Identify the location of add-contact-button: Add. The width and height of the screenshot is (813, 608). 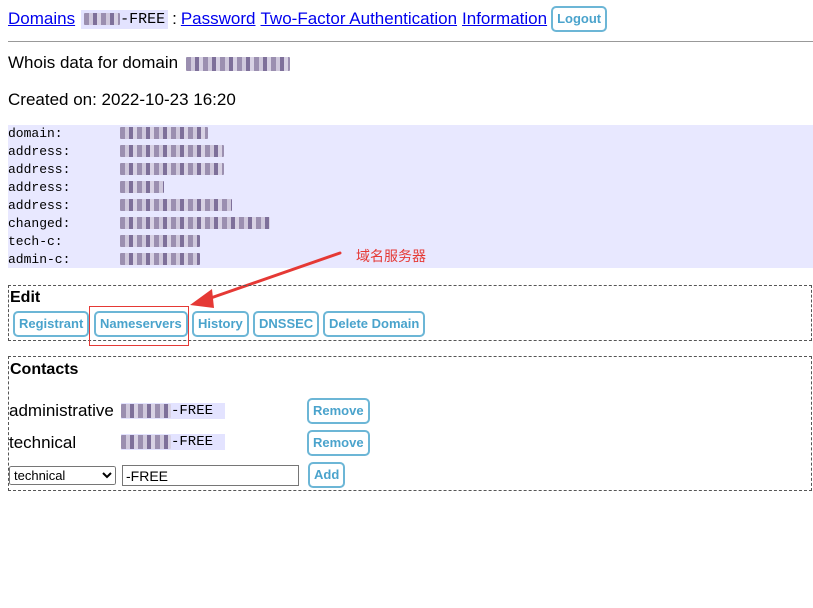
(327, 475).